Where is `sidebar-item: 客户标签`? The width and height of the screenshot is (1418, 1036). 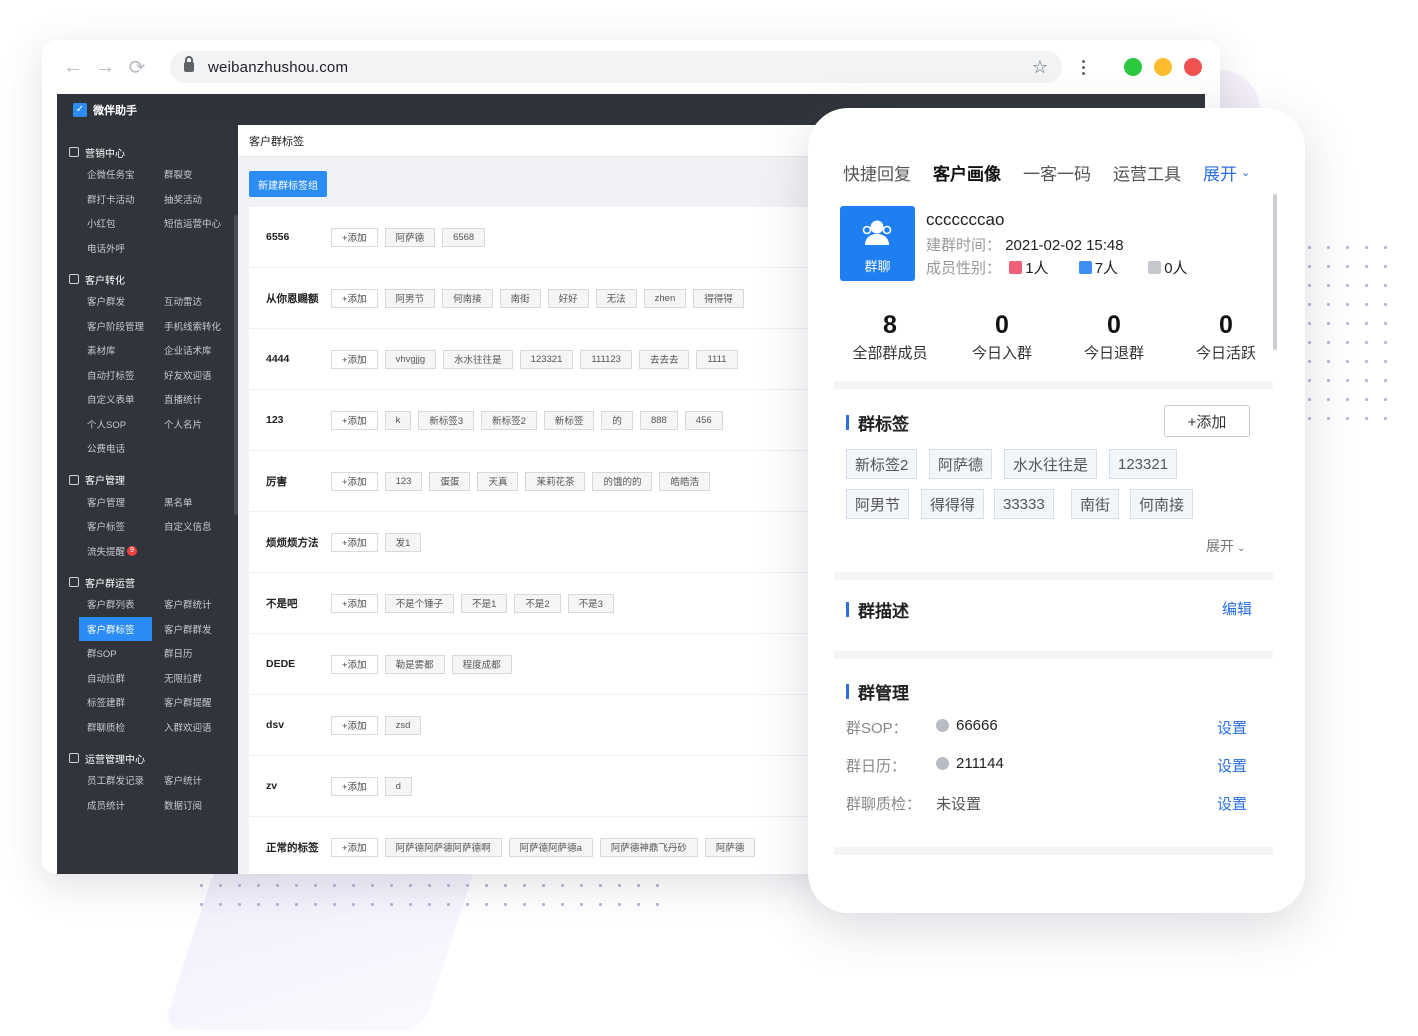 sidebar-item: 客户标签 is located at coordinates (115, 526).